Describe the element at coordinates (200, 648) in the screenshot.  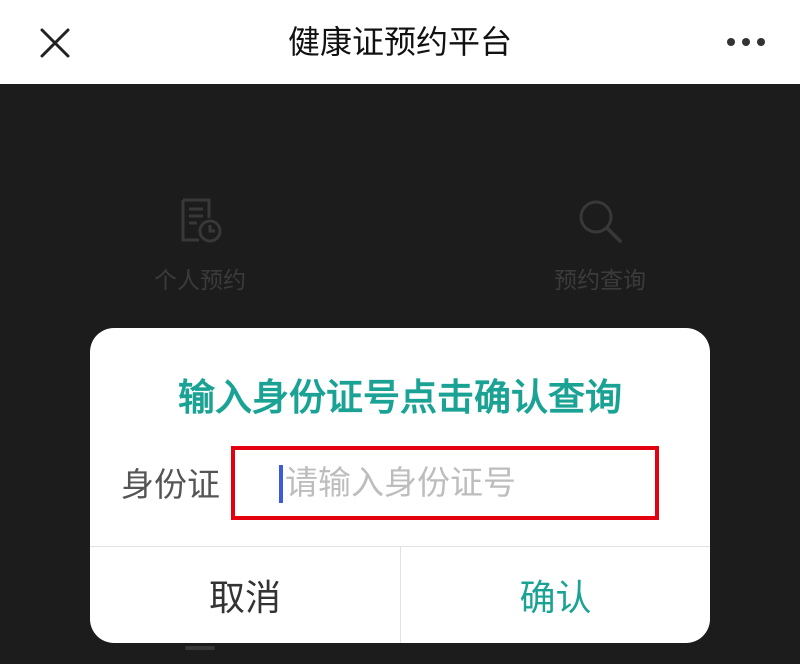
I see `partial-menu-icon` at that location.